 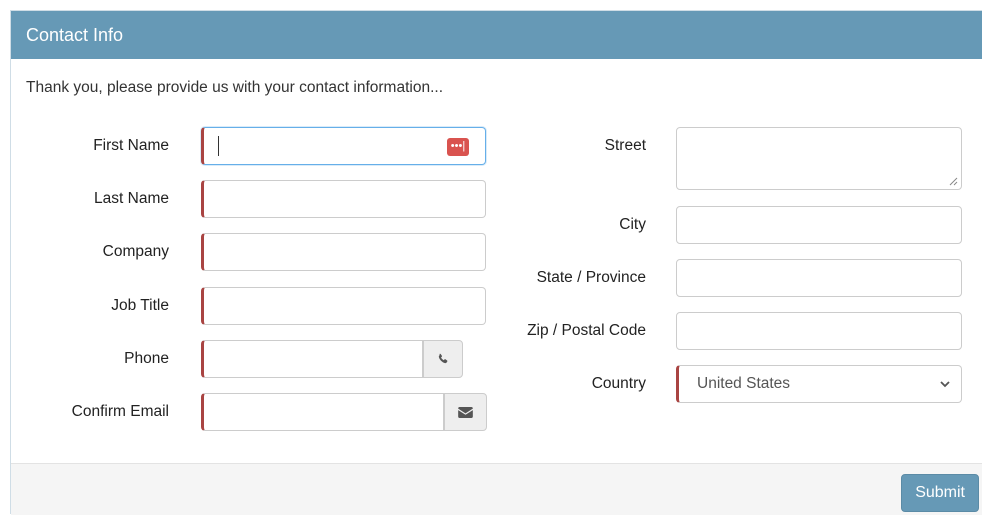 I want to click on envelope-icon, so click(x=465, y=412).